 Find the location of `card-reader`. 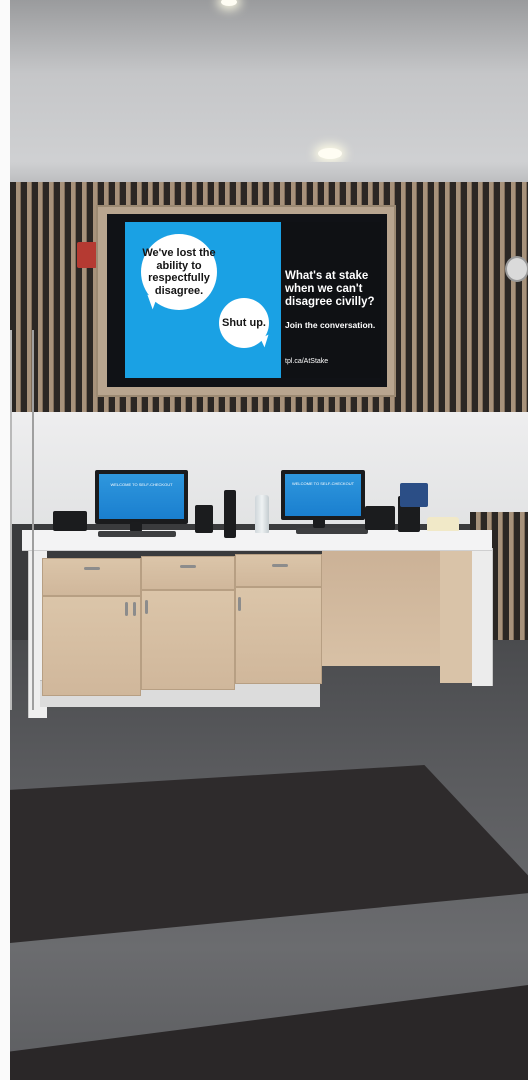

card-reader is located at coordinates (204, 519).